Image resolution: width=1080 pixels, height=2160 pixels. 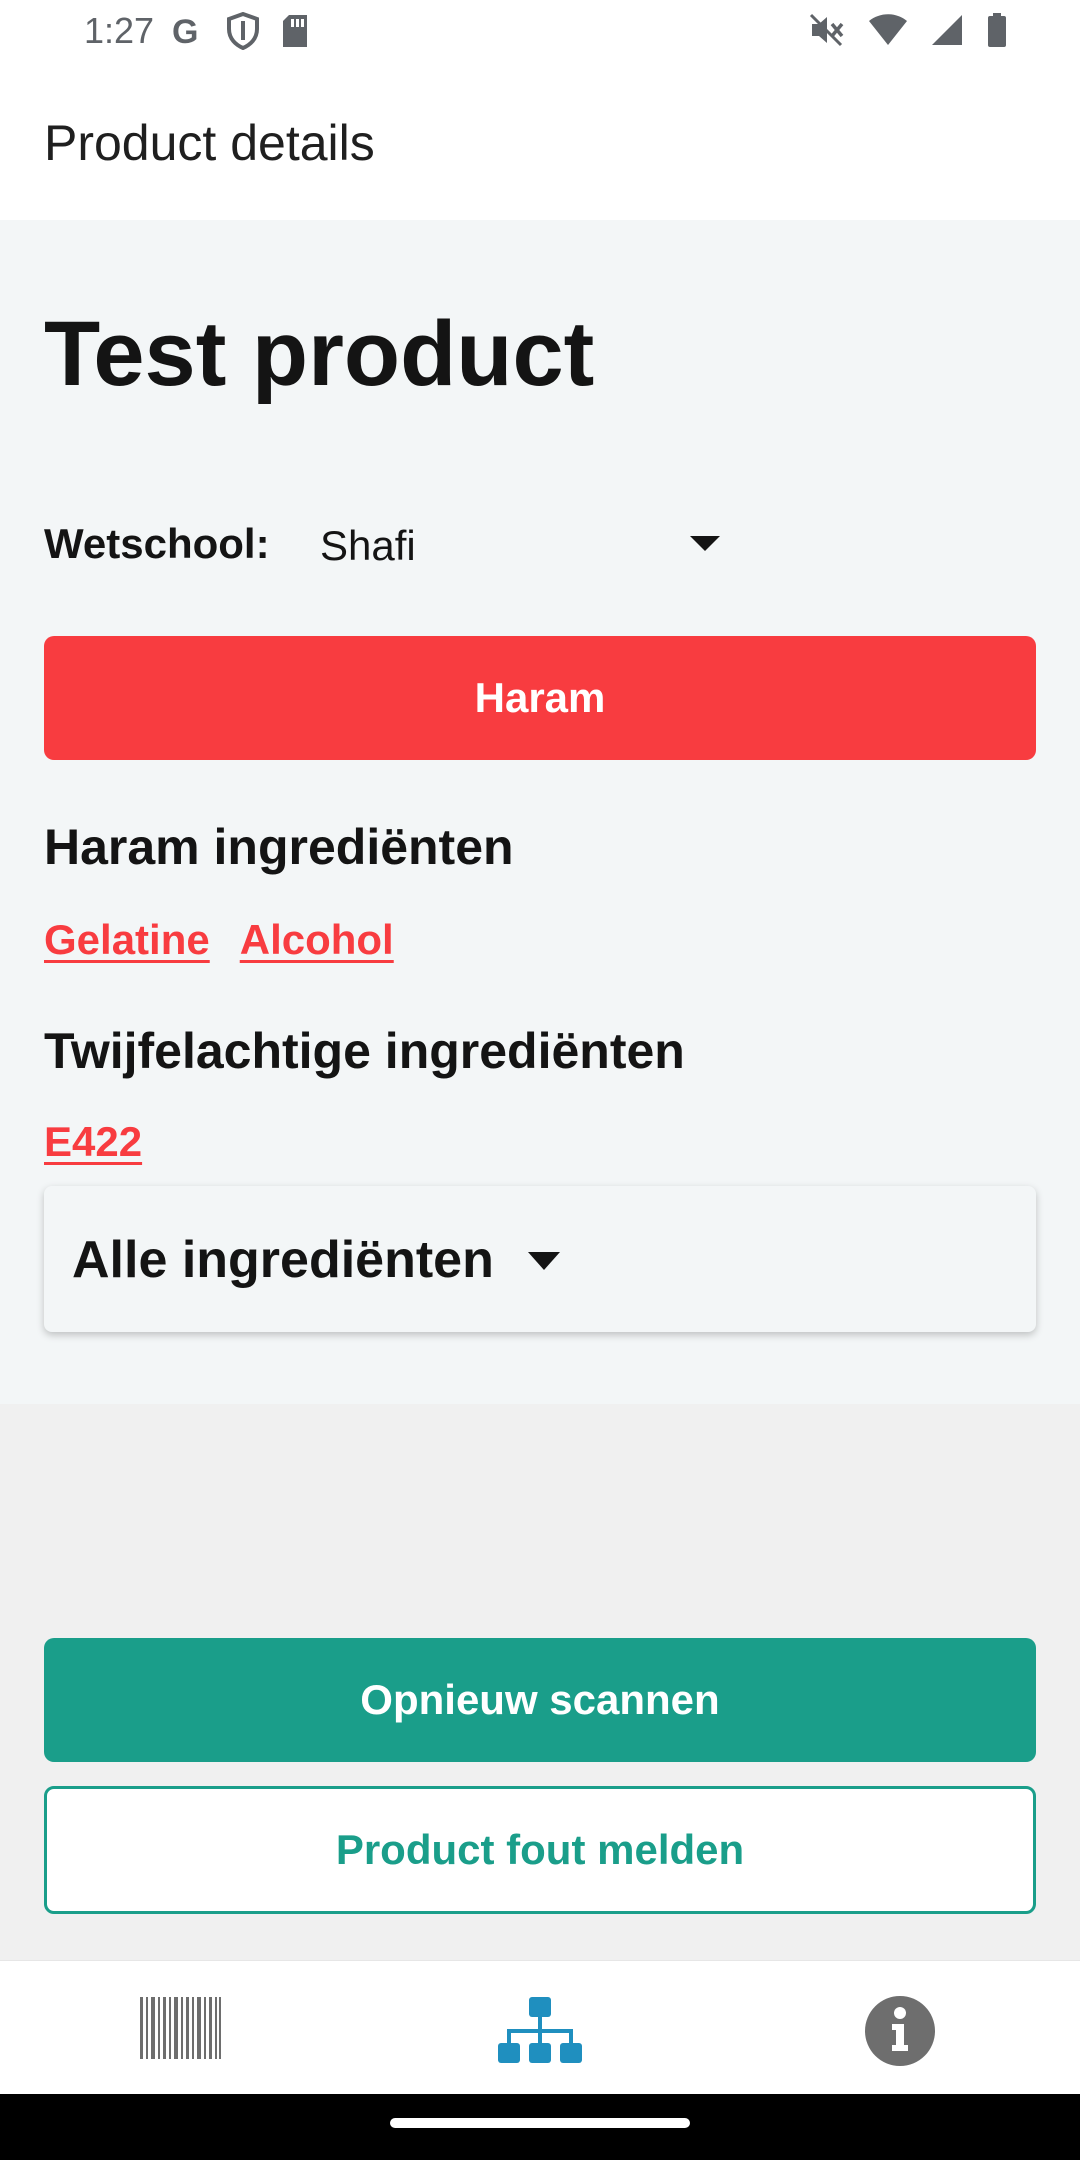 What do you see at coordinates (947, 30) in the screenshot?
I see `signal-icon` at bounding box center [947, 30].